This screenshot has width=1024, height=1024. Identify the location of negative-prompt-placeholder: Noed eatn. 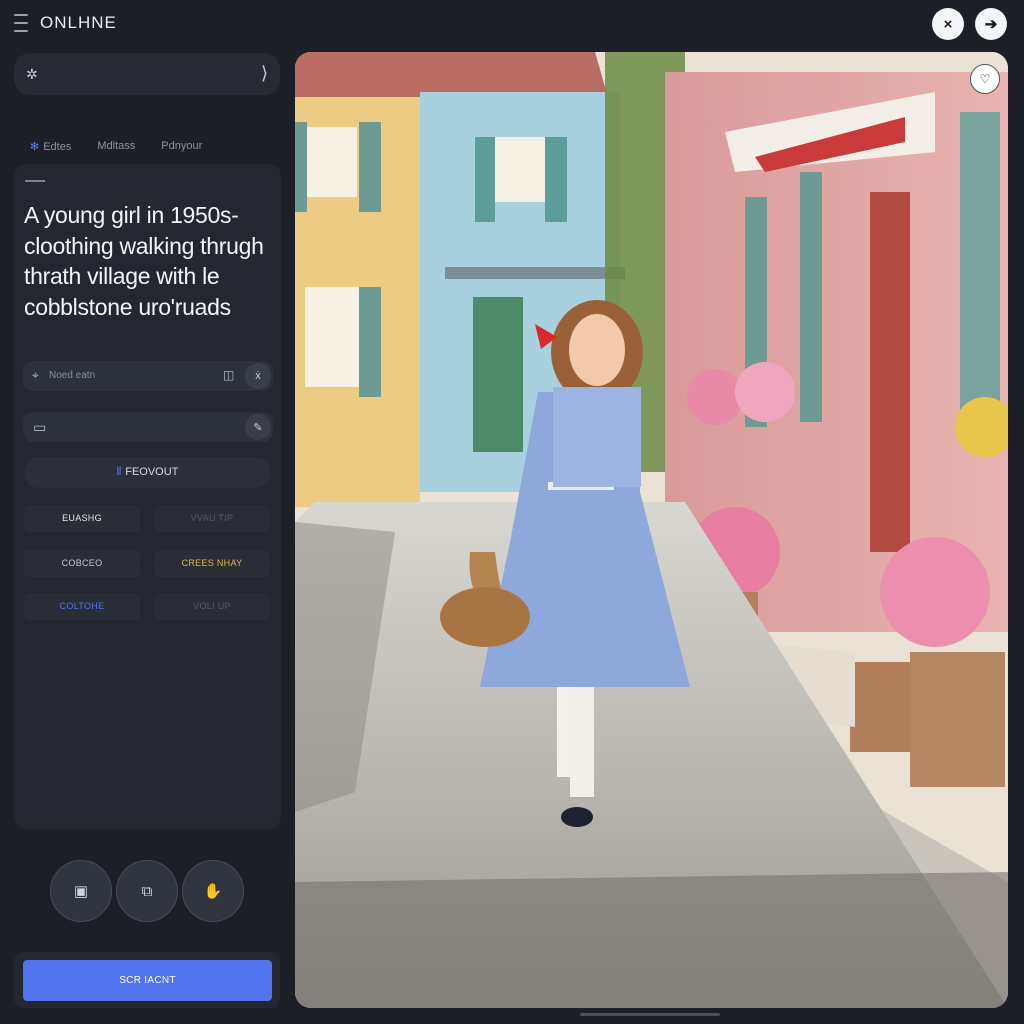
(72, 375).